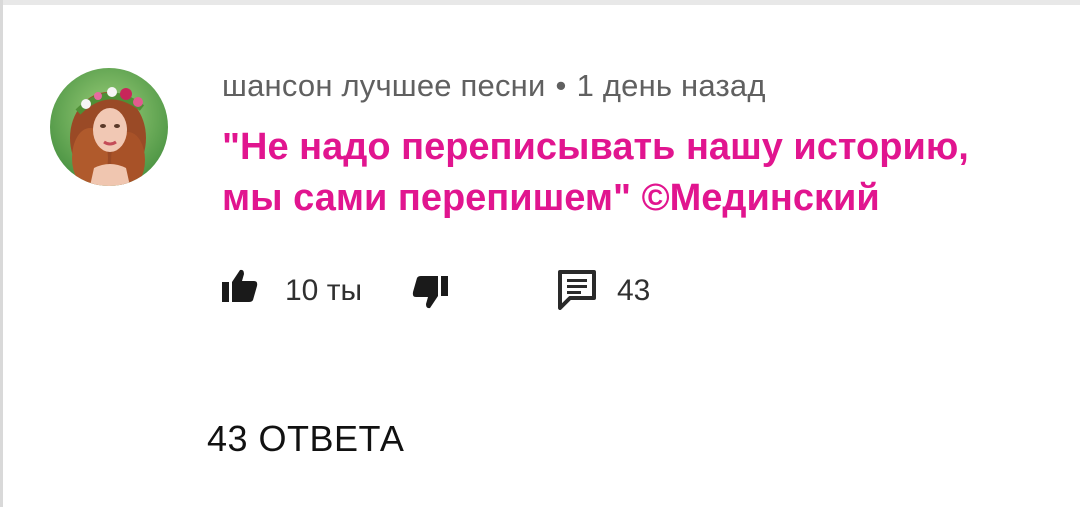 This screenshot has height=507, width=1080. I want to click on dislike-button, so click(430, 294).